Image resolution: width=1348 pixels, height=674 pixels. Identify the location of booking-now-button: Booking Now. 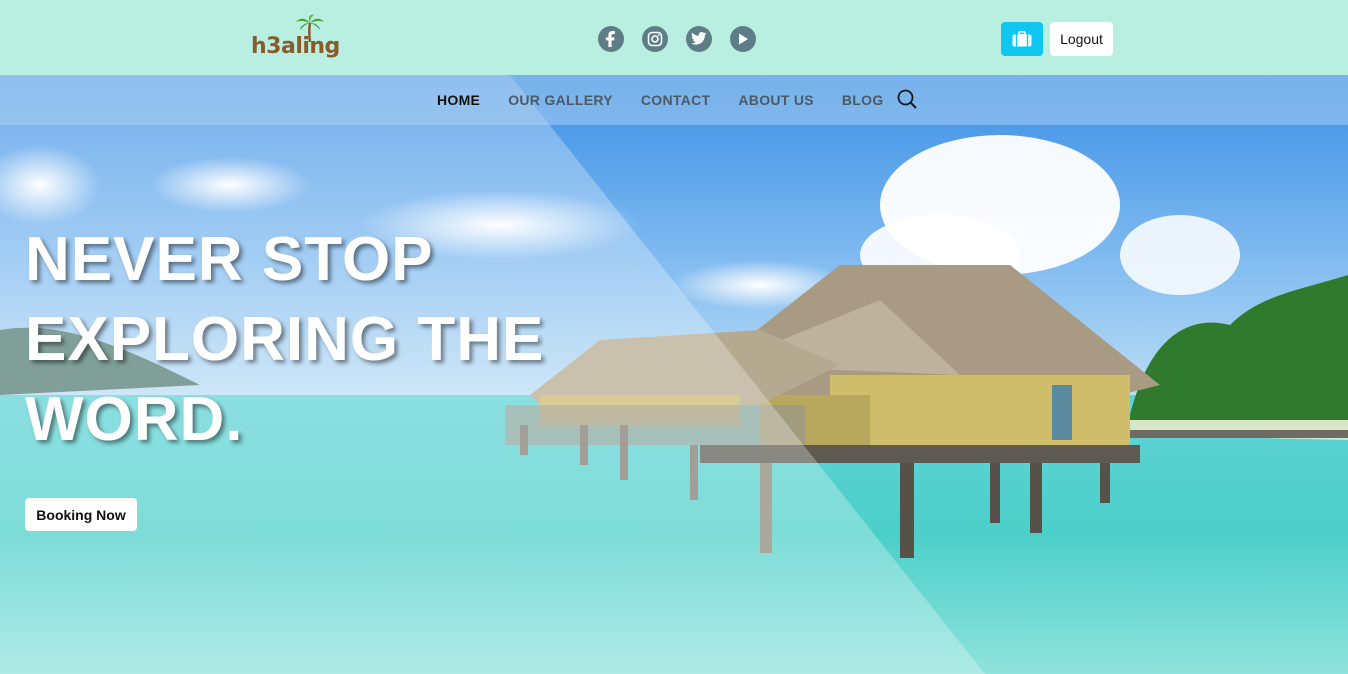
(81, 514).